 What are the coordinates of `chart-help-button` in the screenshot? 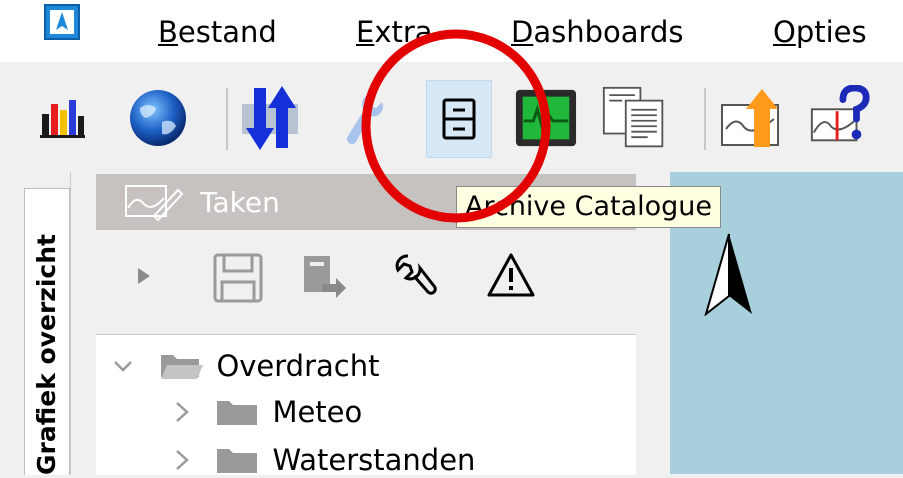 It's located at (840, 118).